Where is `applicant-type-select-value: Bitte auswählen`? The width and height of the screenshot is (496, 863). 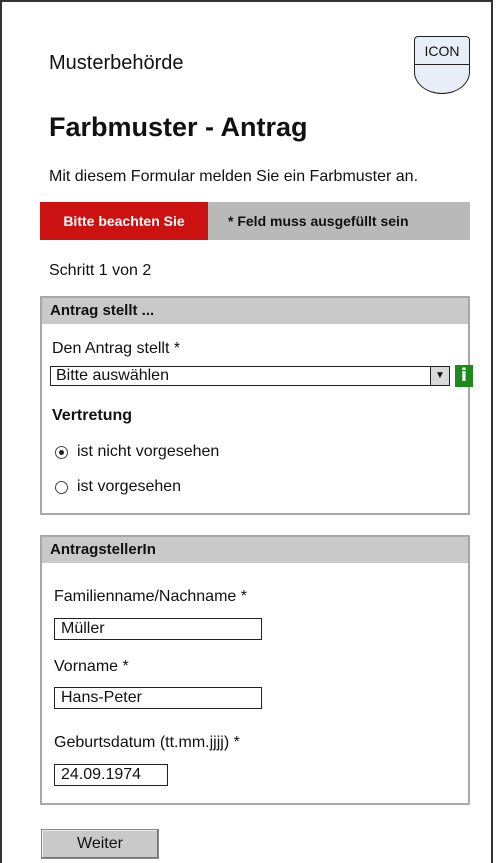
applicant-type-select-value: Bitte auswählen is located at coordinates (112, 375).